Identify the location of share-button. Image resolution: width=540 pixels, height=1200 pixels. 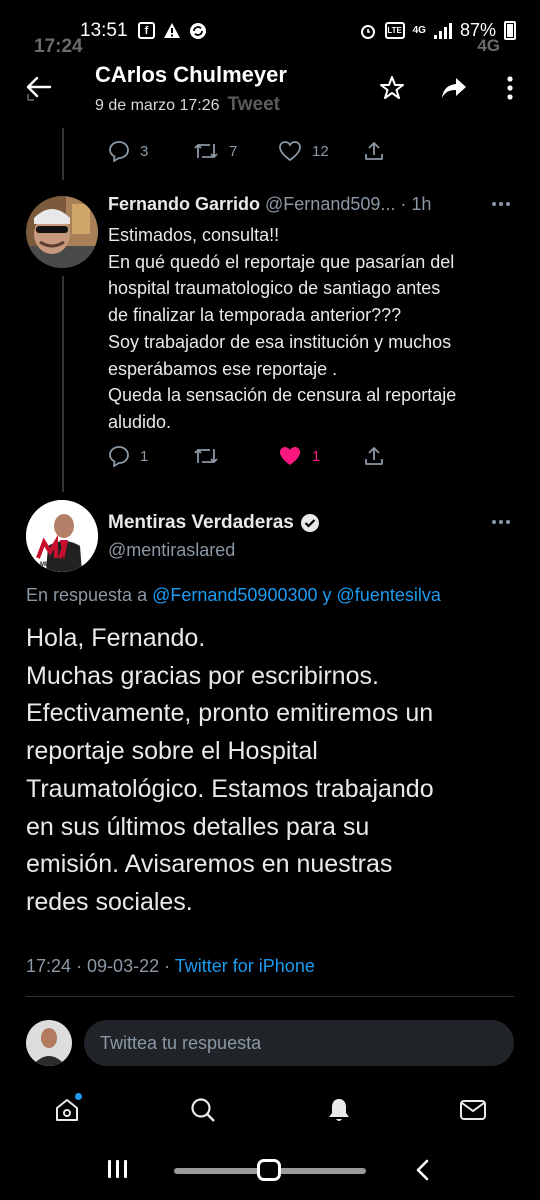
(454, 88).